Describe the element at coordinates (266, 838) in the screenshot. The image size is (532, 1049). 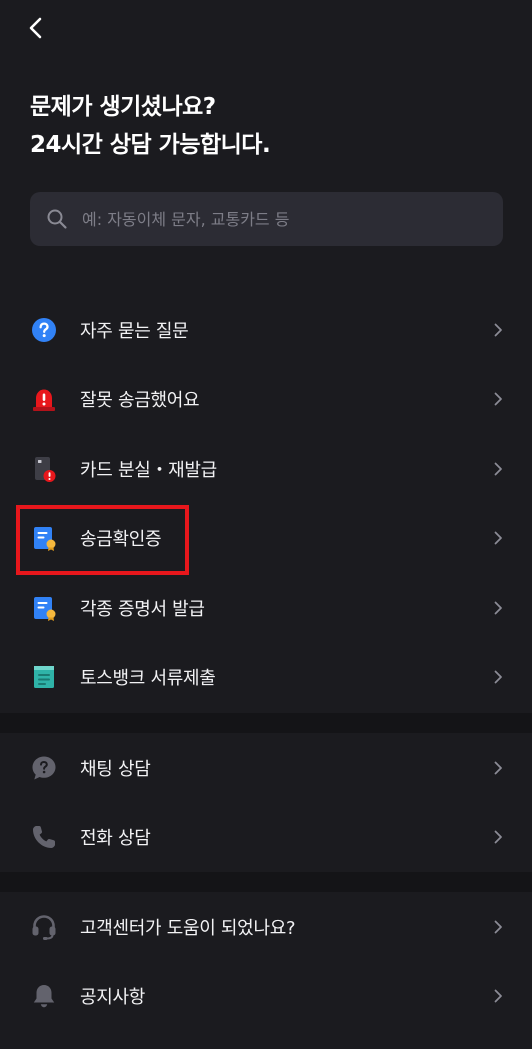
I see `menu-item-phone-consult: 전화 상담` at that location.